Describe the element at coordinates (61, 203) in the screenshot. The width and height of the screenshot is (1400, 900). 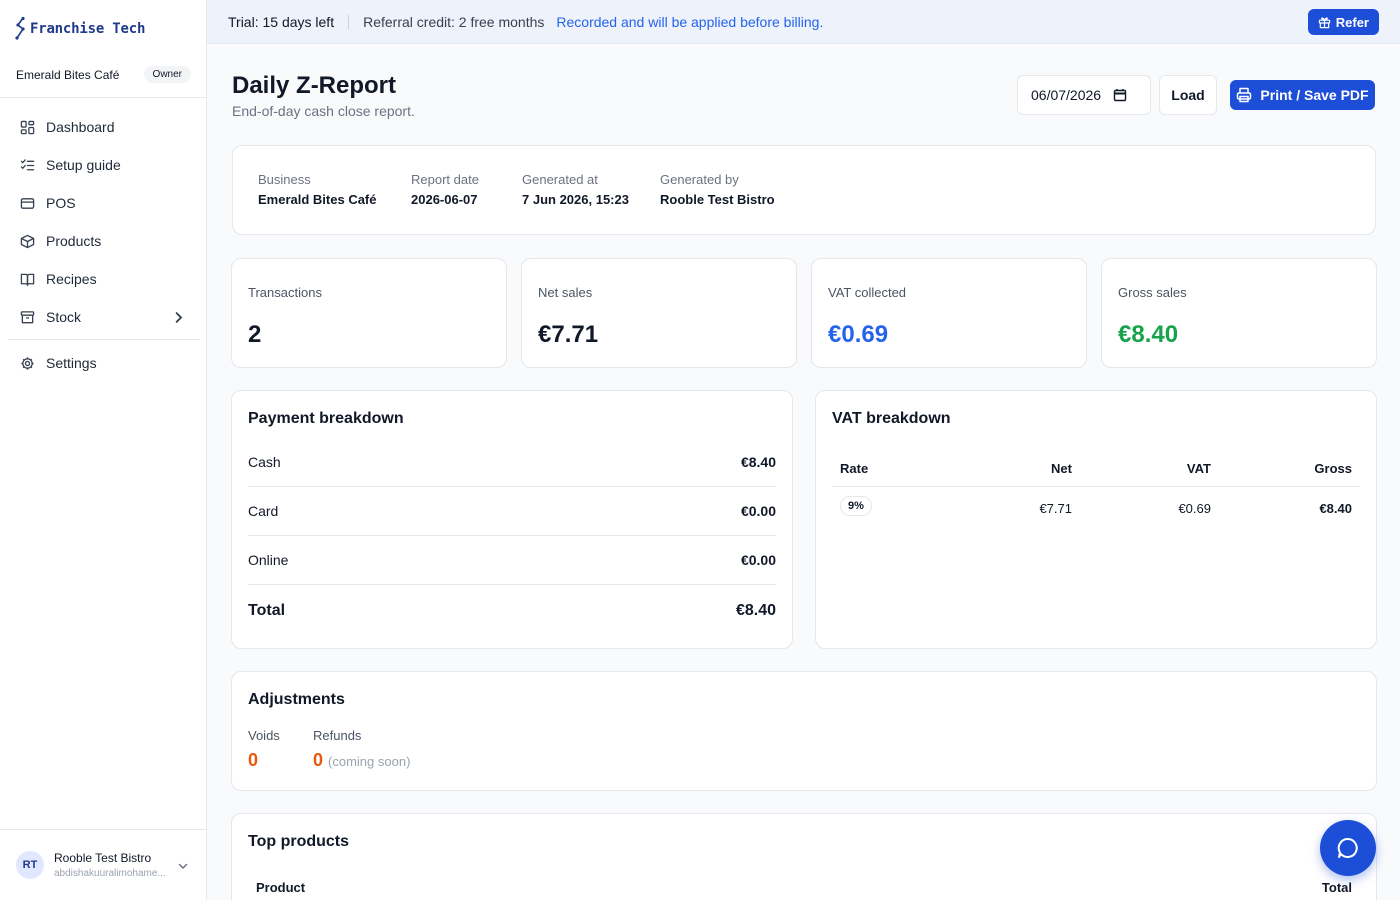
I see `sidebar-item-label: POS` at that location.